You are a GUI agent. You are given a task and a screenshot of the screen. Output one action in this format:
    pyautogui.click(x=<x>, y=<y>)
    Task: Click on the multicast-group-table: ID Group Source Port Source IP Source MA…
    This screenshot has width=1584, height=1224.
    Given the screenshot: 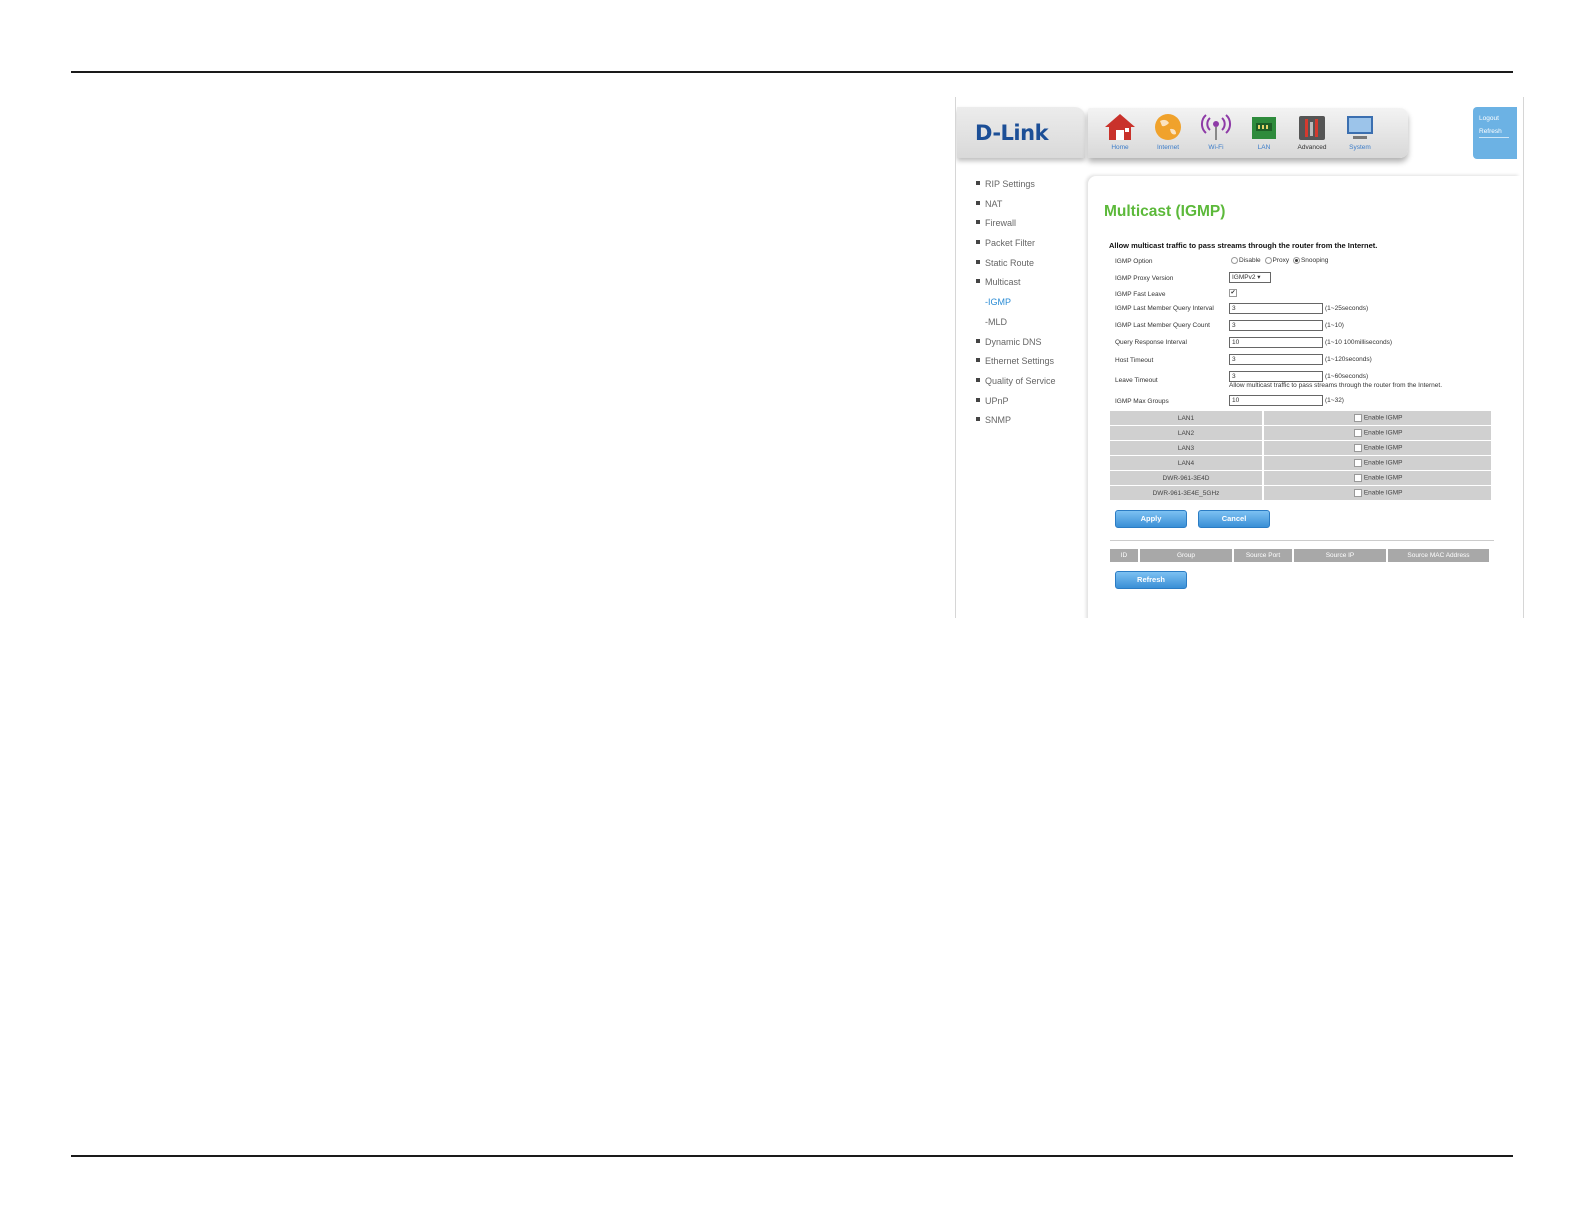 What is the action you would take?
    pyautogui.click(x=1300, y=555)
    